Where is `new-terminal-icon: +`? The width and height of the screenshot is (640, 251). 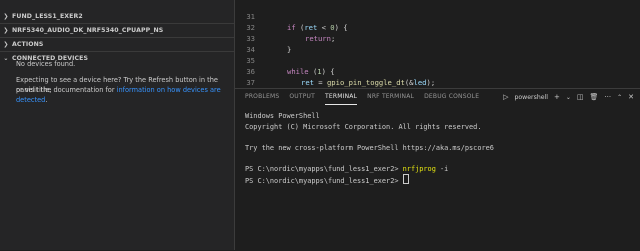 new-terminal-icon: + is located at coordinates (557, 97).